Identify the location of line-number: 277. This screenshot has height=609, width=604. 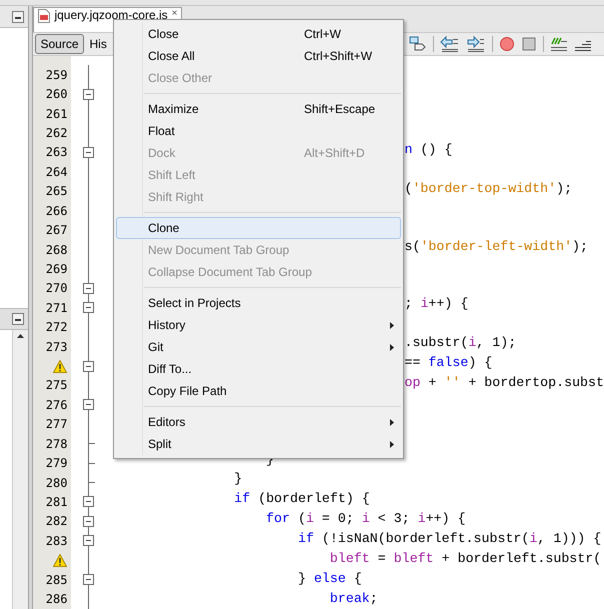
(57, 425).